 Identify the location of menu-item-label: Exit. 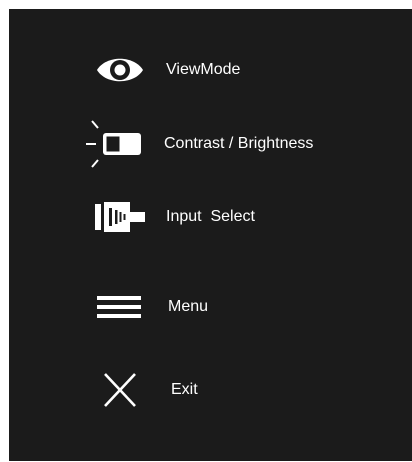
(184, 389).